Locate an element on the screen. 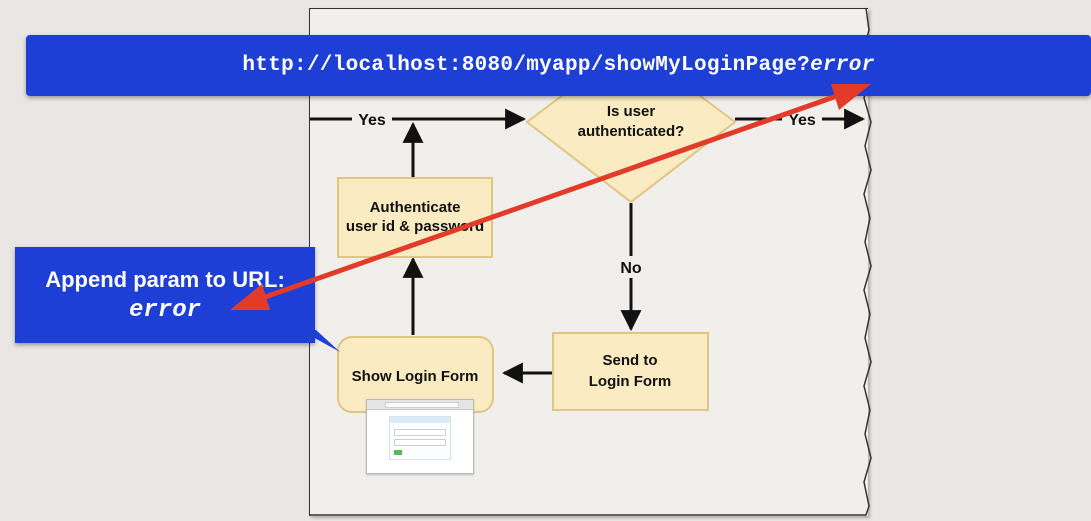 The width and height of the screenshot is (1091, 521). login-form-thumbnail is located at coordinates (420, 436).